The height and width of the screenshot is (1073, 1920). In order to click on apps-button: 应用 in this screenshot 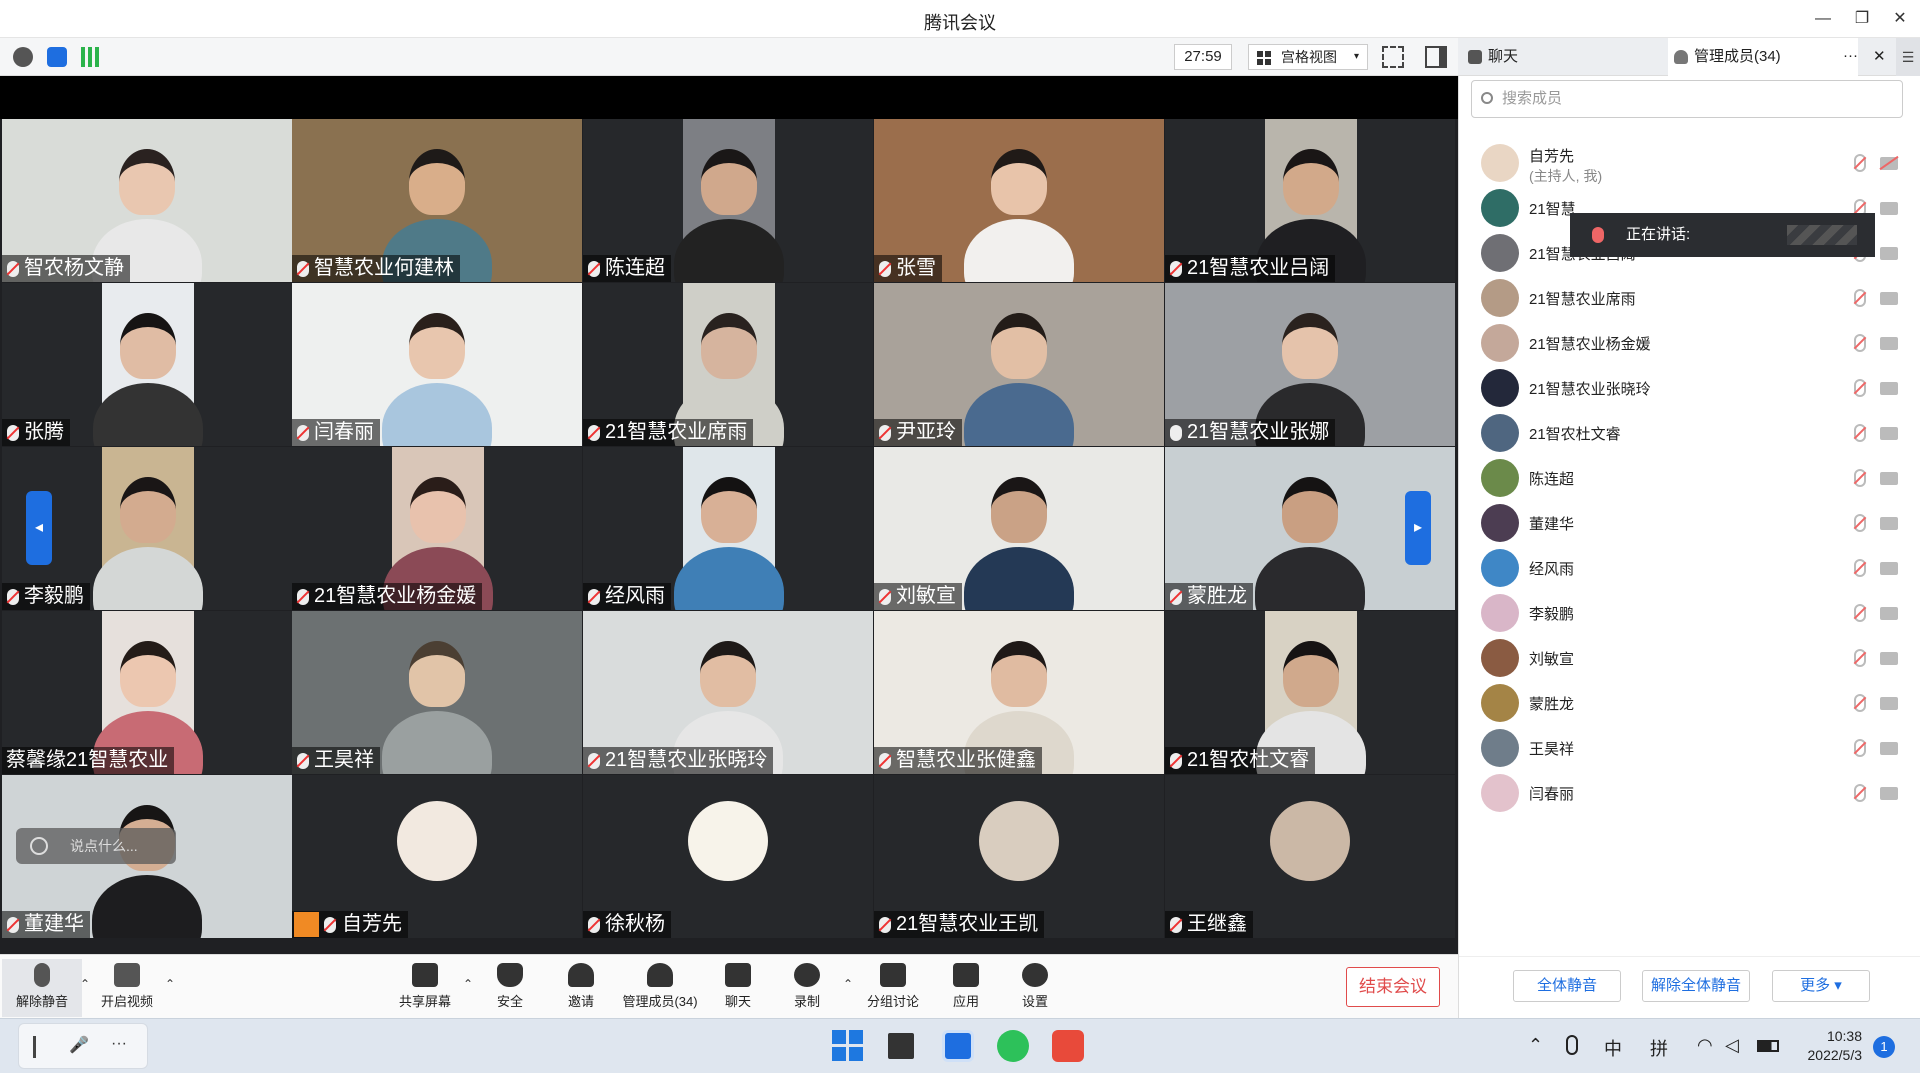, I will do `click(966, 988)`.